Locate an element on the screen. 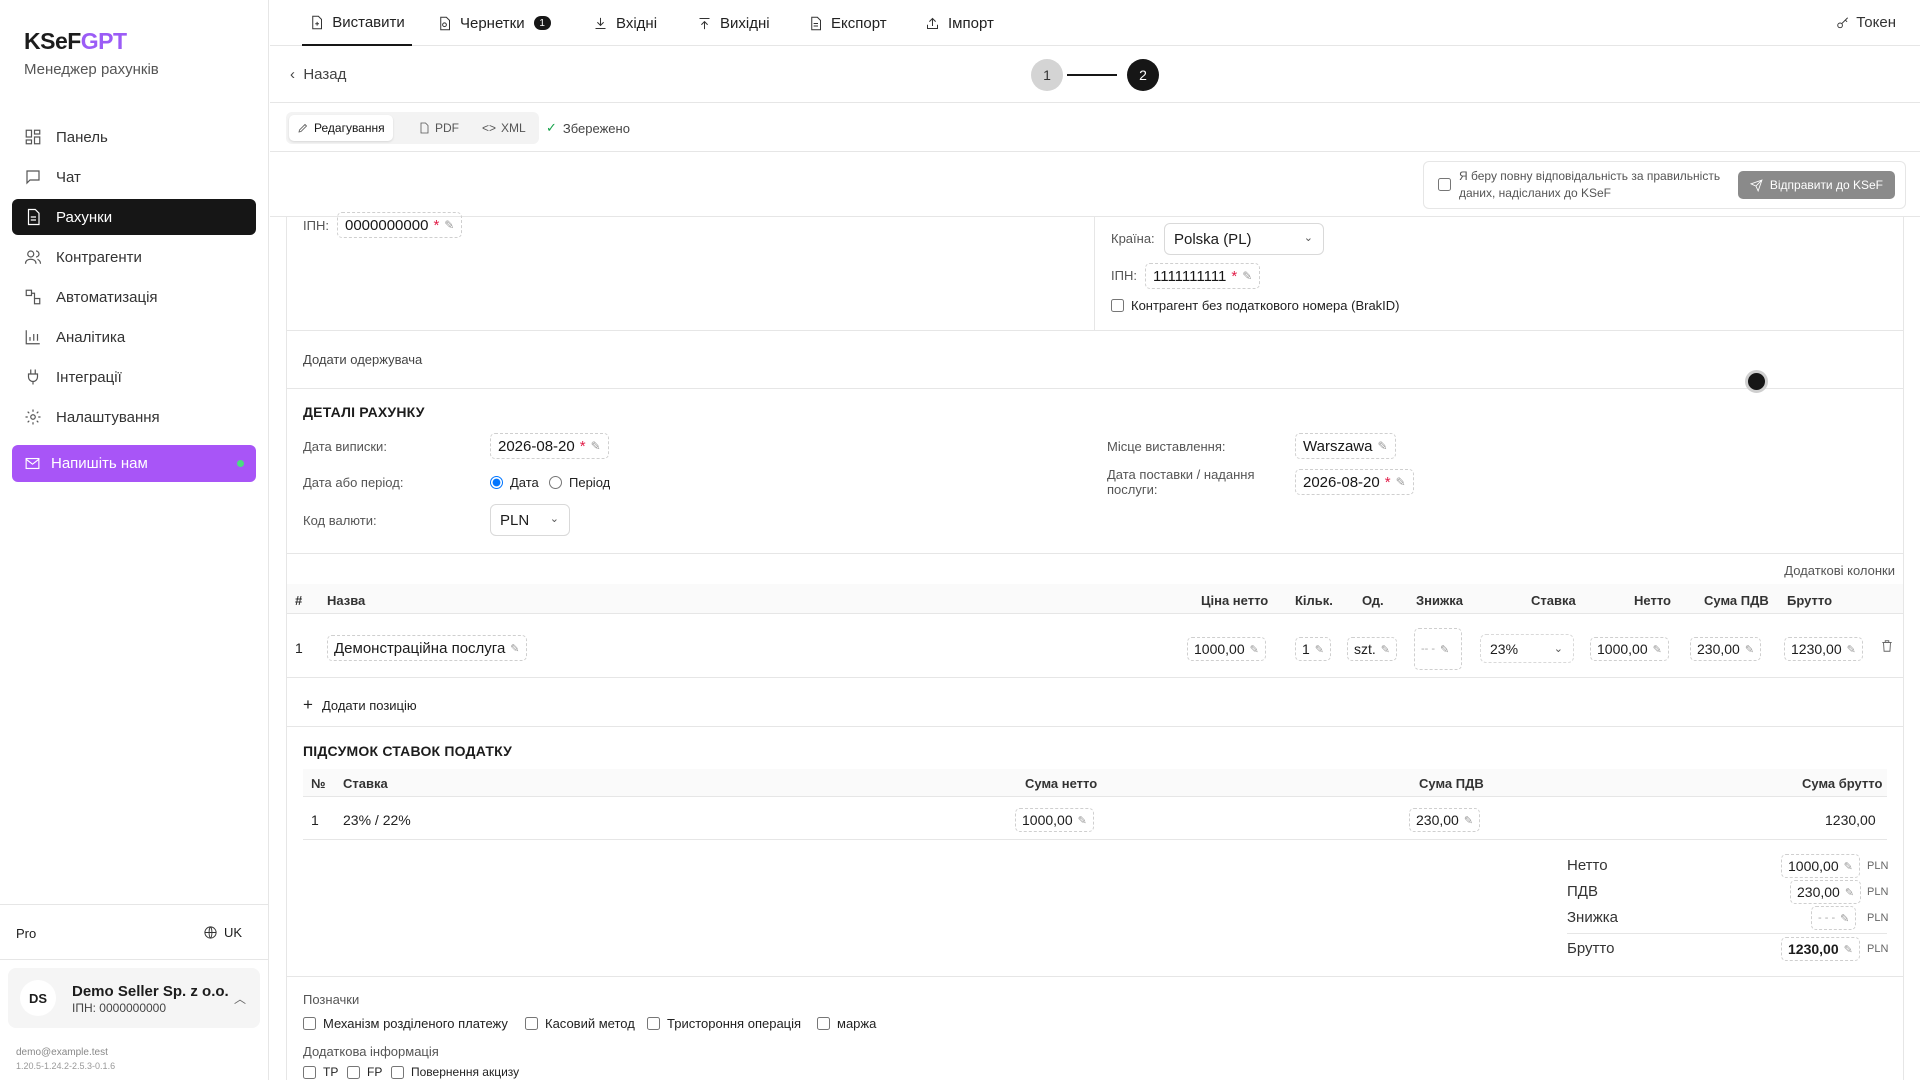  total-gross-value: 1230,00 is located at coordinates (1813, 949).